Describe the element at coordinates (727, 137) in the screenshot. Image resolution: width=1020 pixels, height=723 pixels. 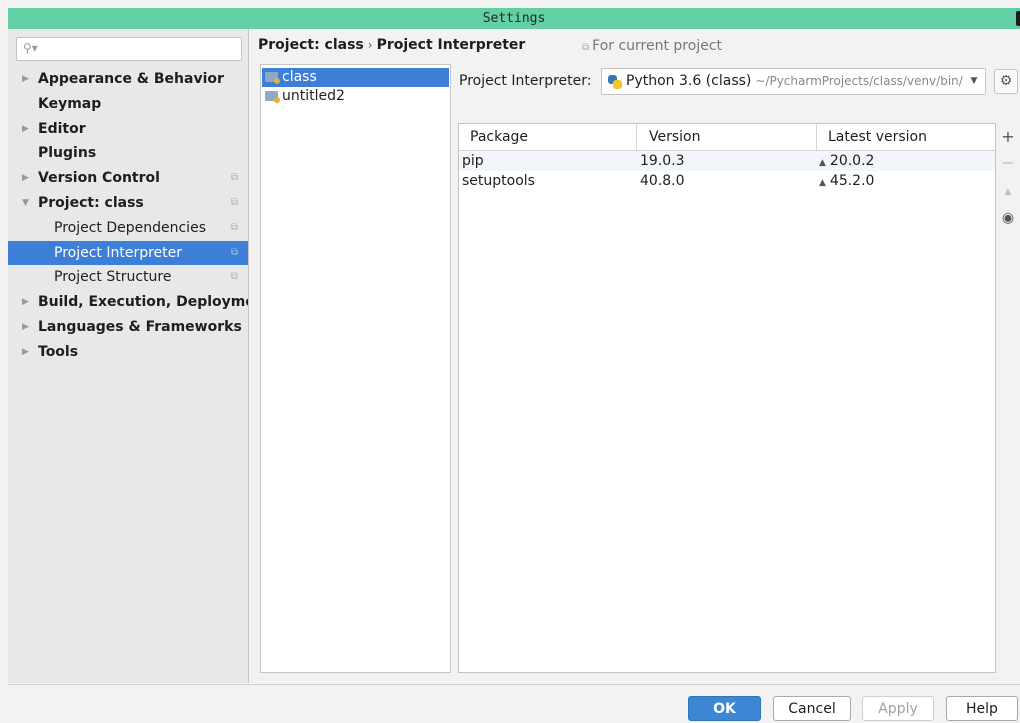
I see `table-header: Package Version Latest version` at that location.